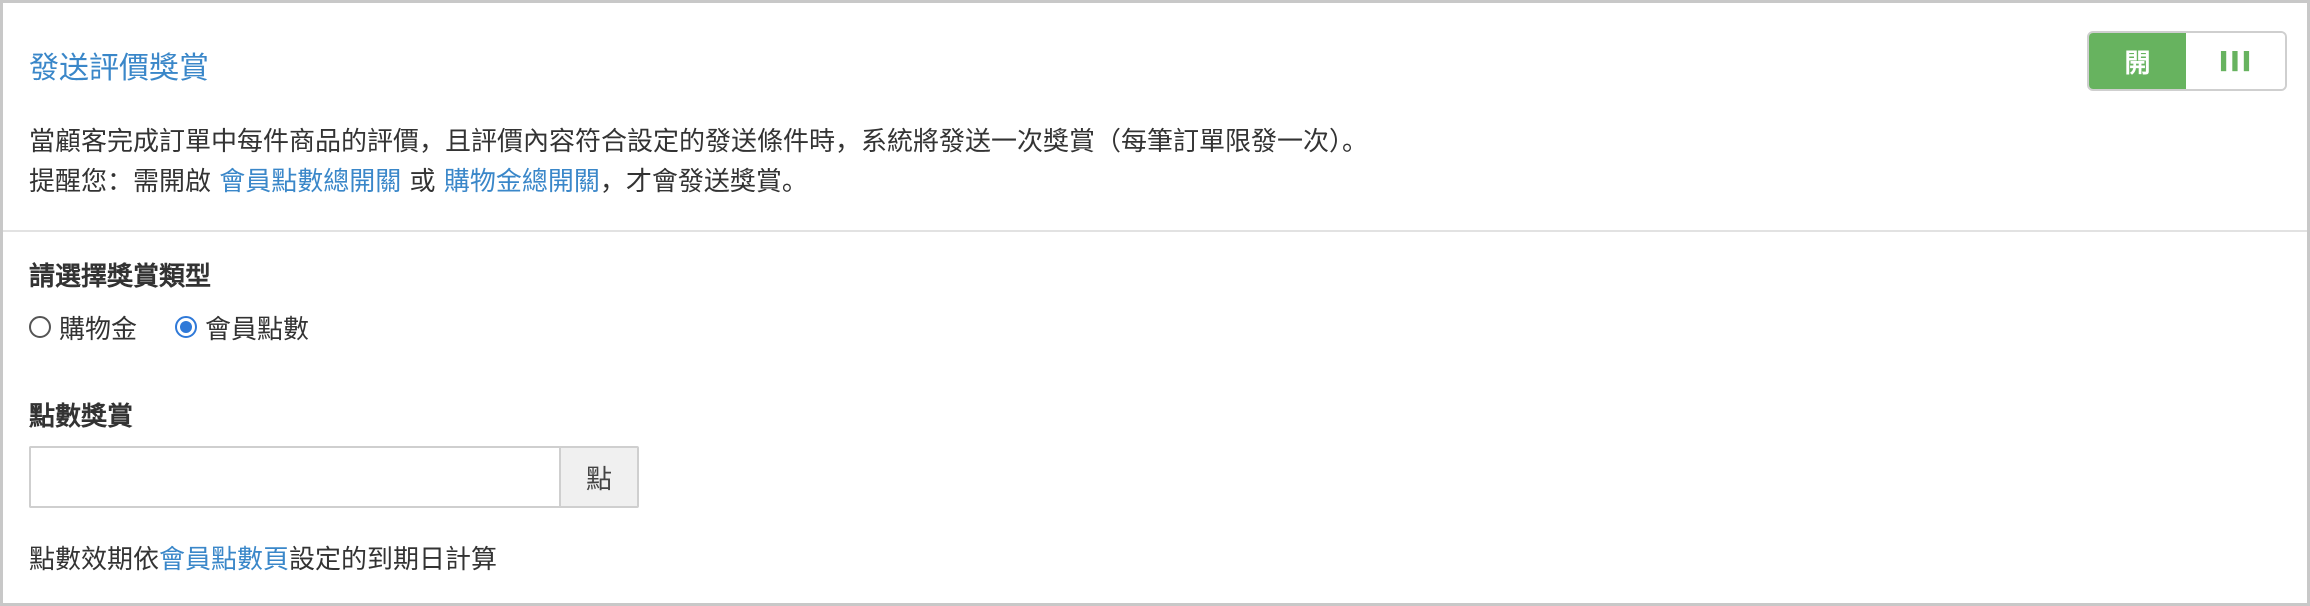 The width and height of the screenshot is (2310, 606). I want to click on note-prefix: 點數效期依, so click(94, 560).